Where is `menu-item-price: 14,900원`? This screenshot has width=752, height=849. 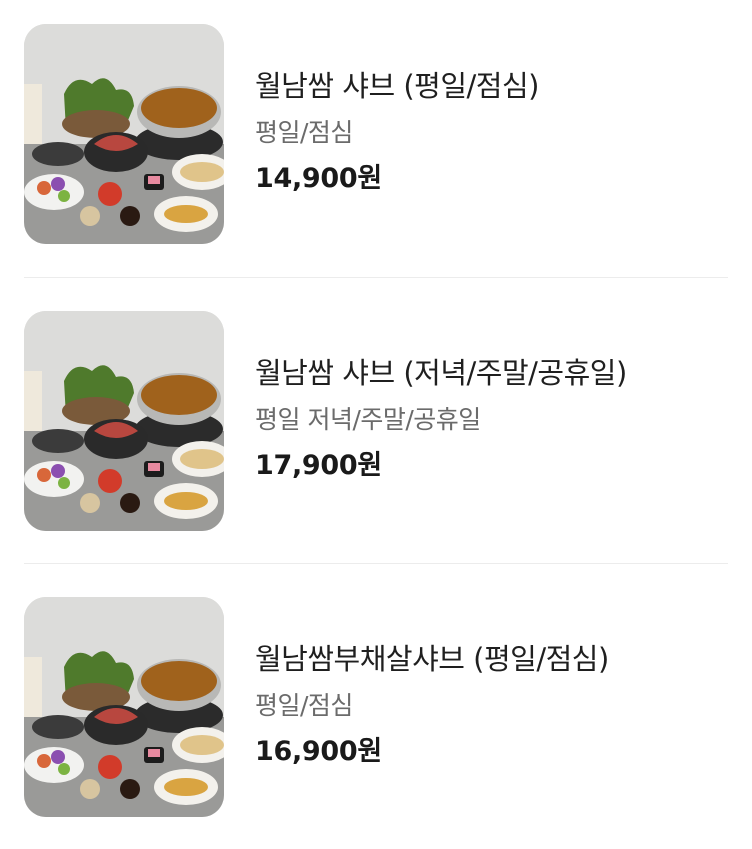
menu-item-price: 14,900원 is located at coordinates (318, 178).